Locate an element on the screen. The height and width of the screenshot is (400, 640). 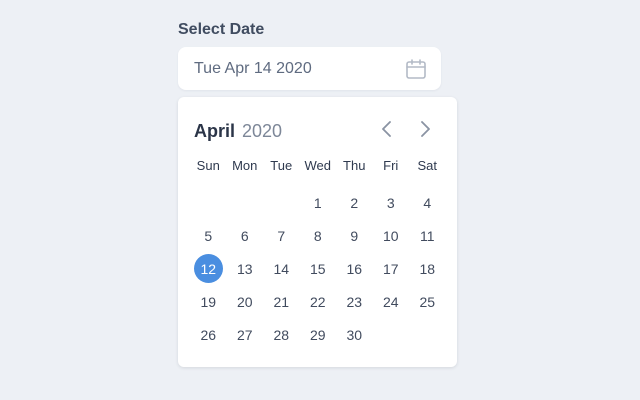
day-cell: 28 is located at coordinates (281, 334).